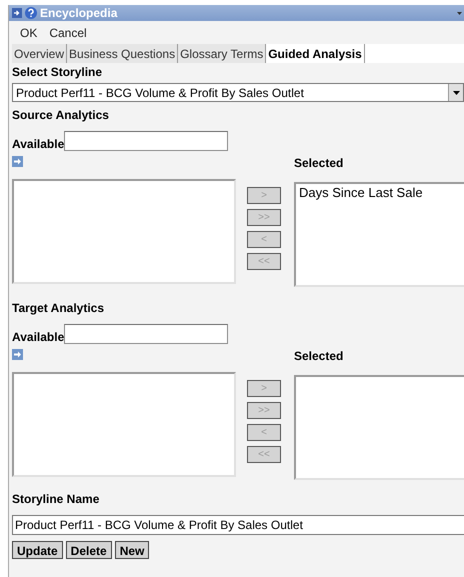 Image resolution: width=464 pixels, height=577 pixels. Describe the element at coordinates (58, 72) in the screenshot. I see `select-storyline-label: Select Storyline` at that location.